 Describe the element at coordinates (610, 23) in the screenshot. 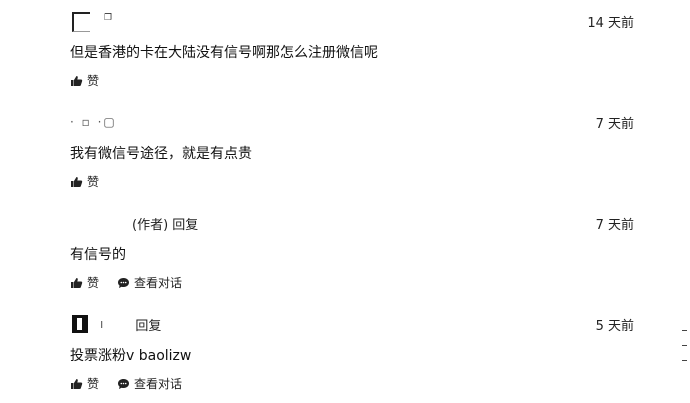

I see `comment-time: 14 天前` at that location.